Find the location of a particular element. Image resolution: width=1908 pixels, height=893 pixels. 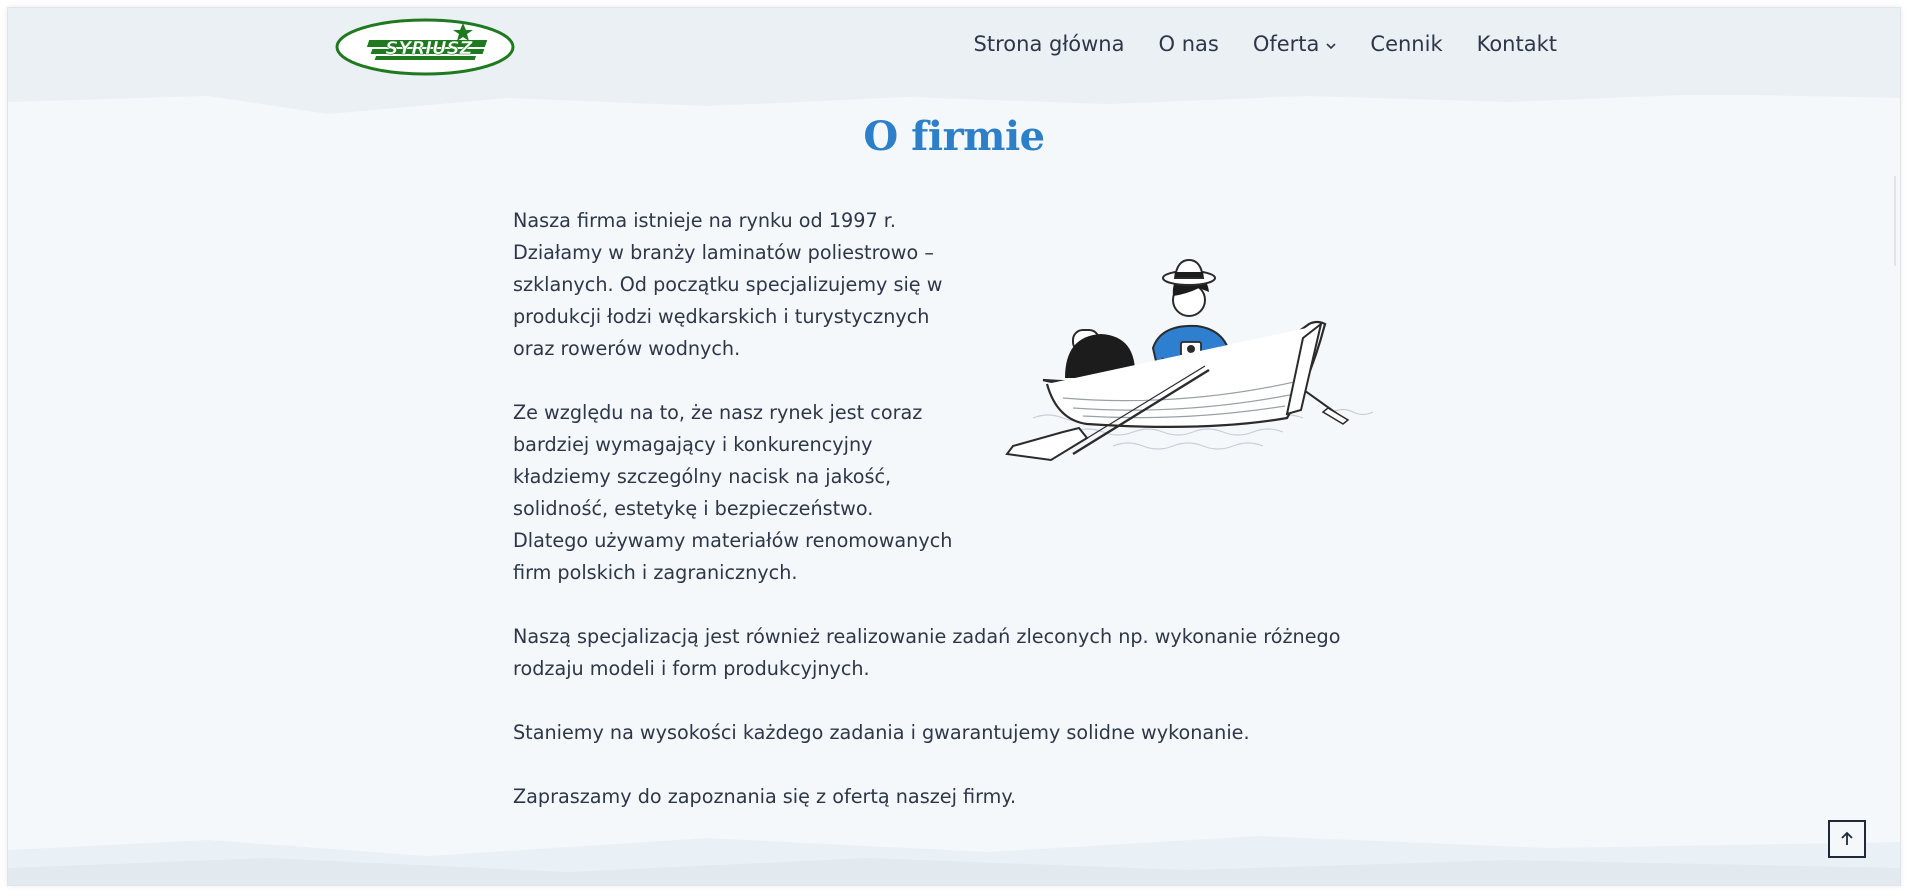

page-title: O firmie is located at coordinates (954, 136).